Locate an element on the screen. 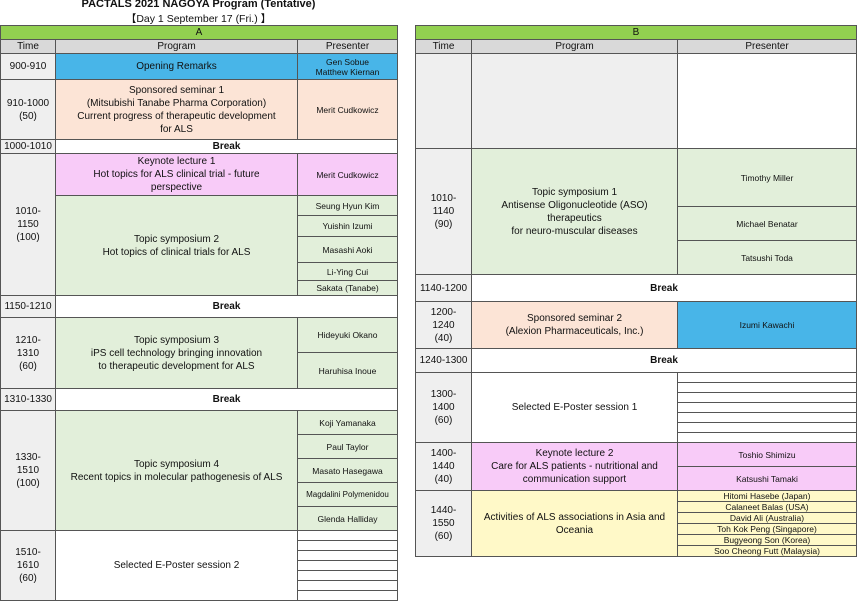 The image size is (861, 608). time-cell: 1440- 1550 (60) is located at coordinates (443, 523).